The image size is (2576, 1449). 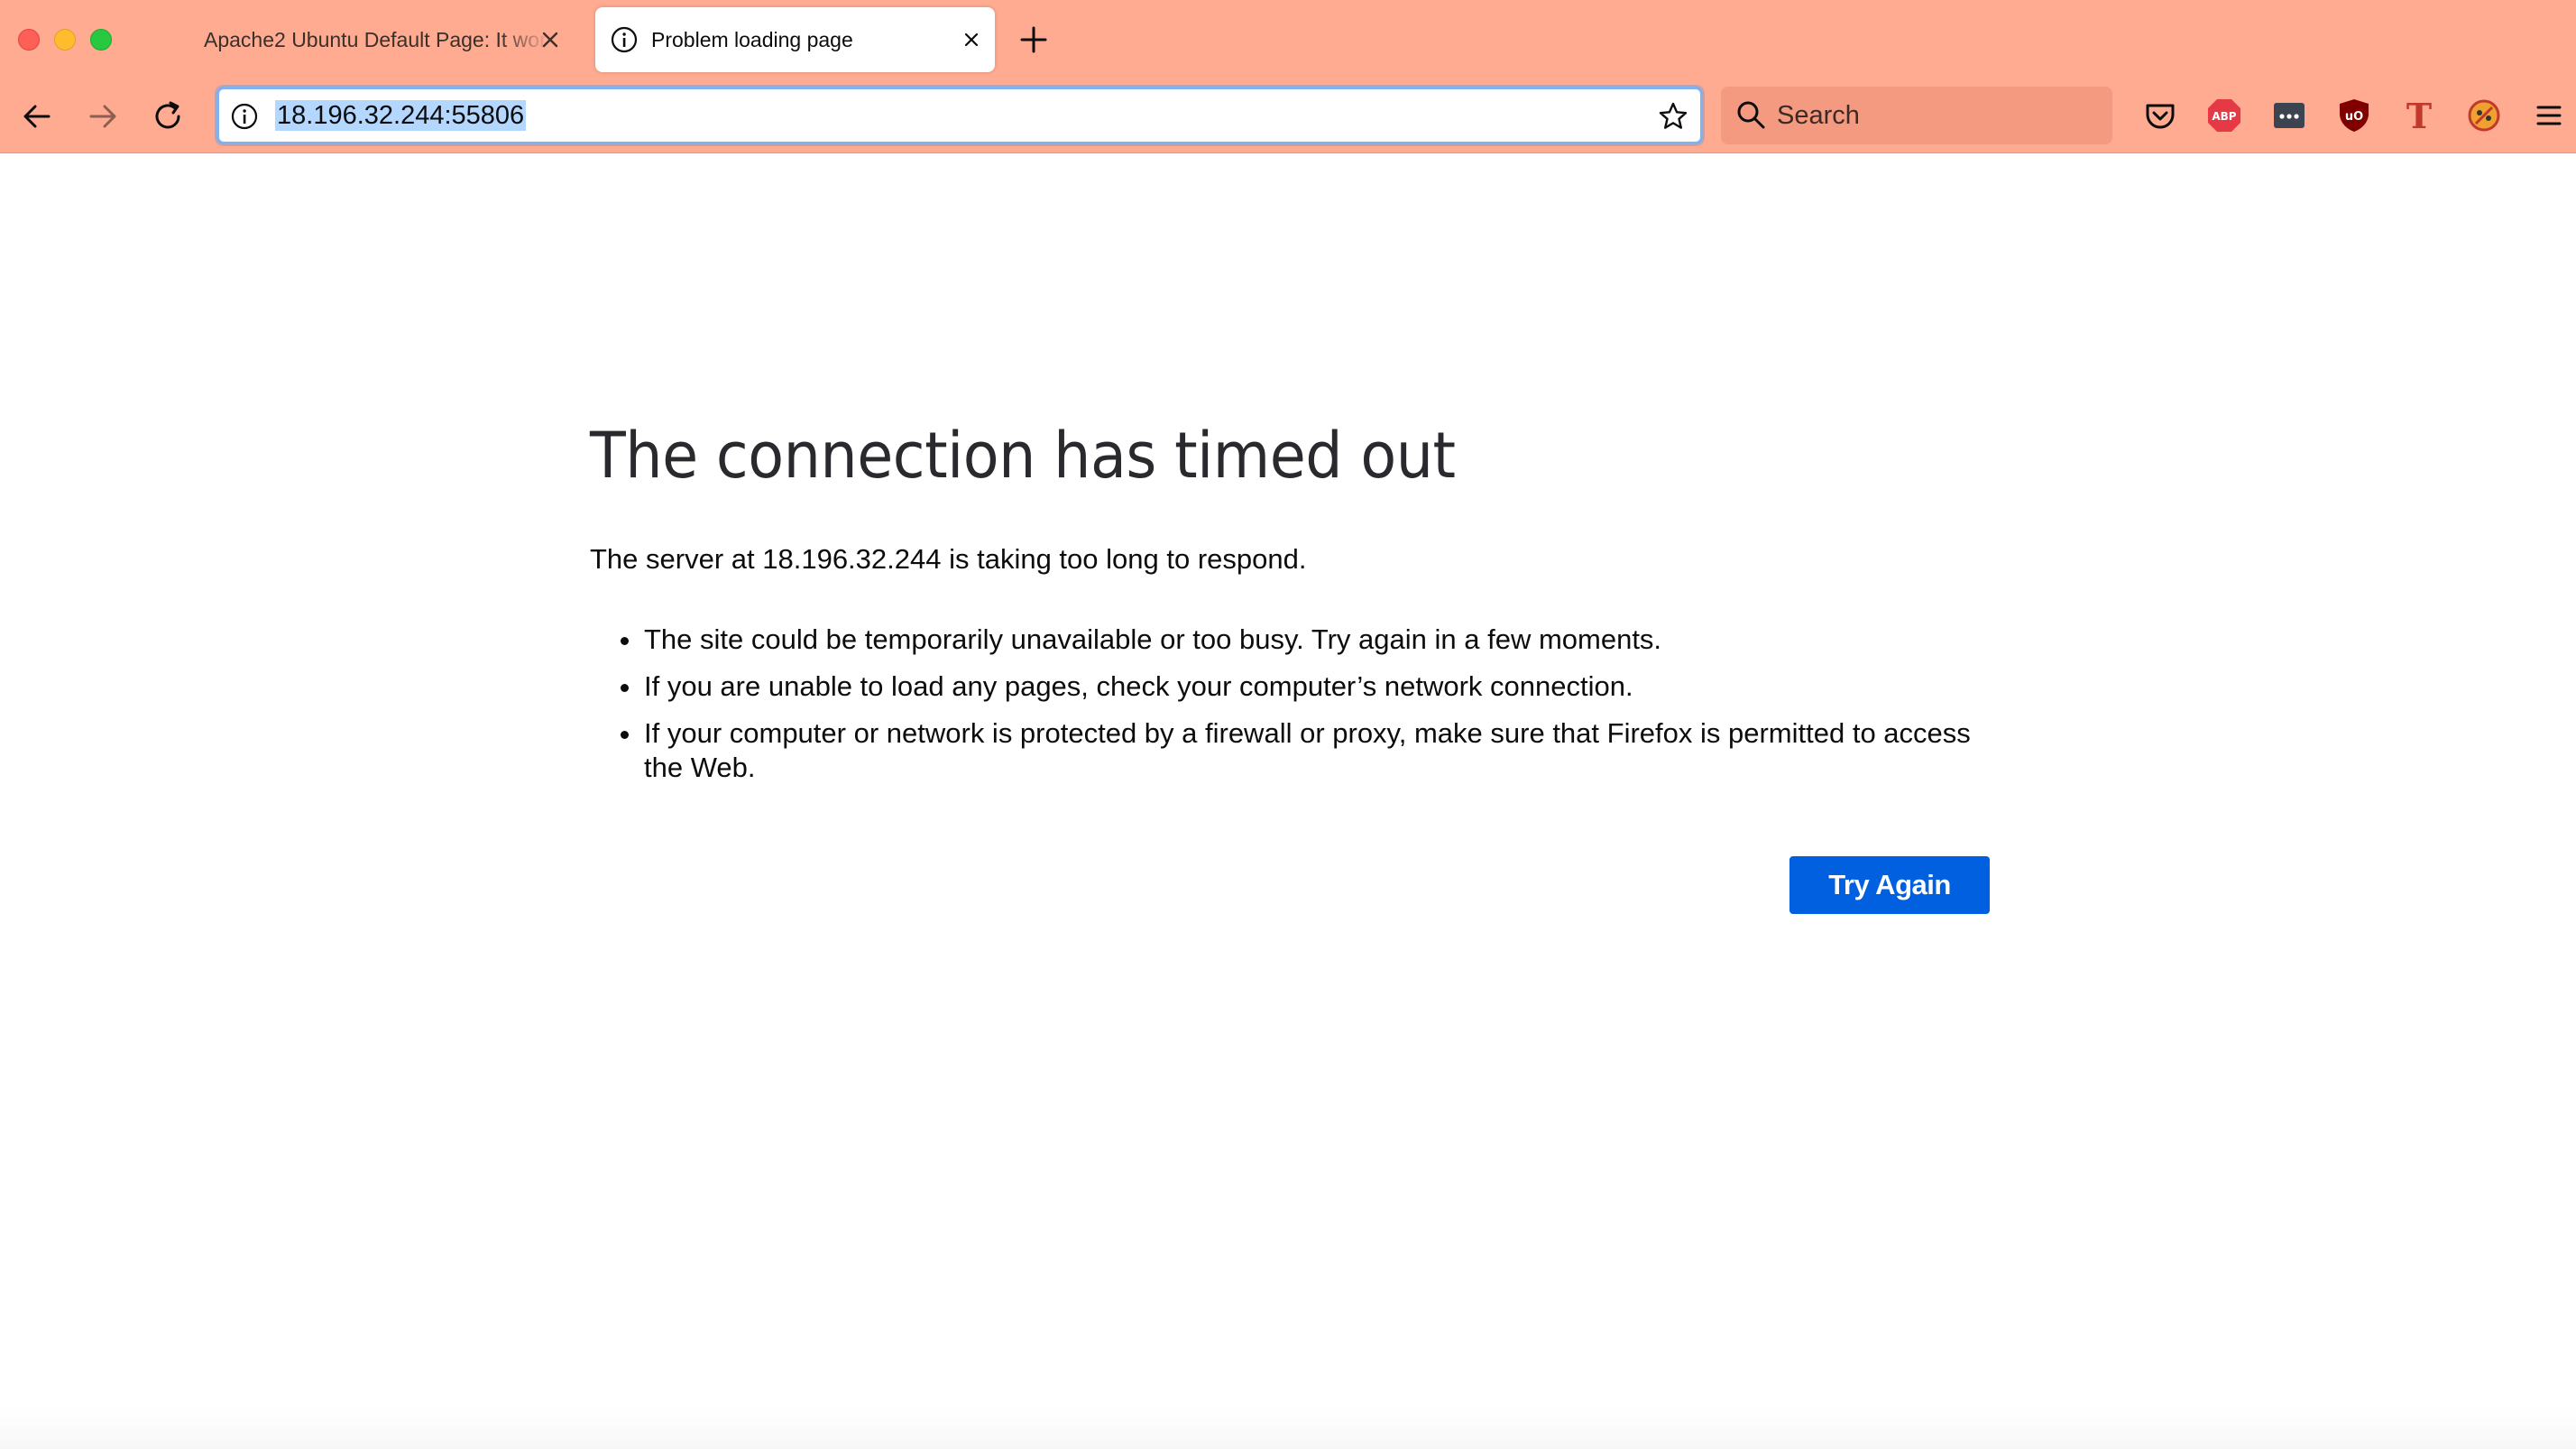 What do you see at coordinates (376, 39) in the screenshot?
I see `tab-title: Apache2 Ubuntu Default Page: It works` at bounding box center [376, 39].